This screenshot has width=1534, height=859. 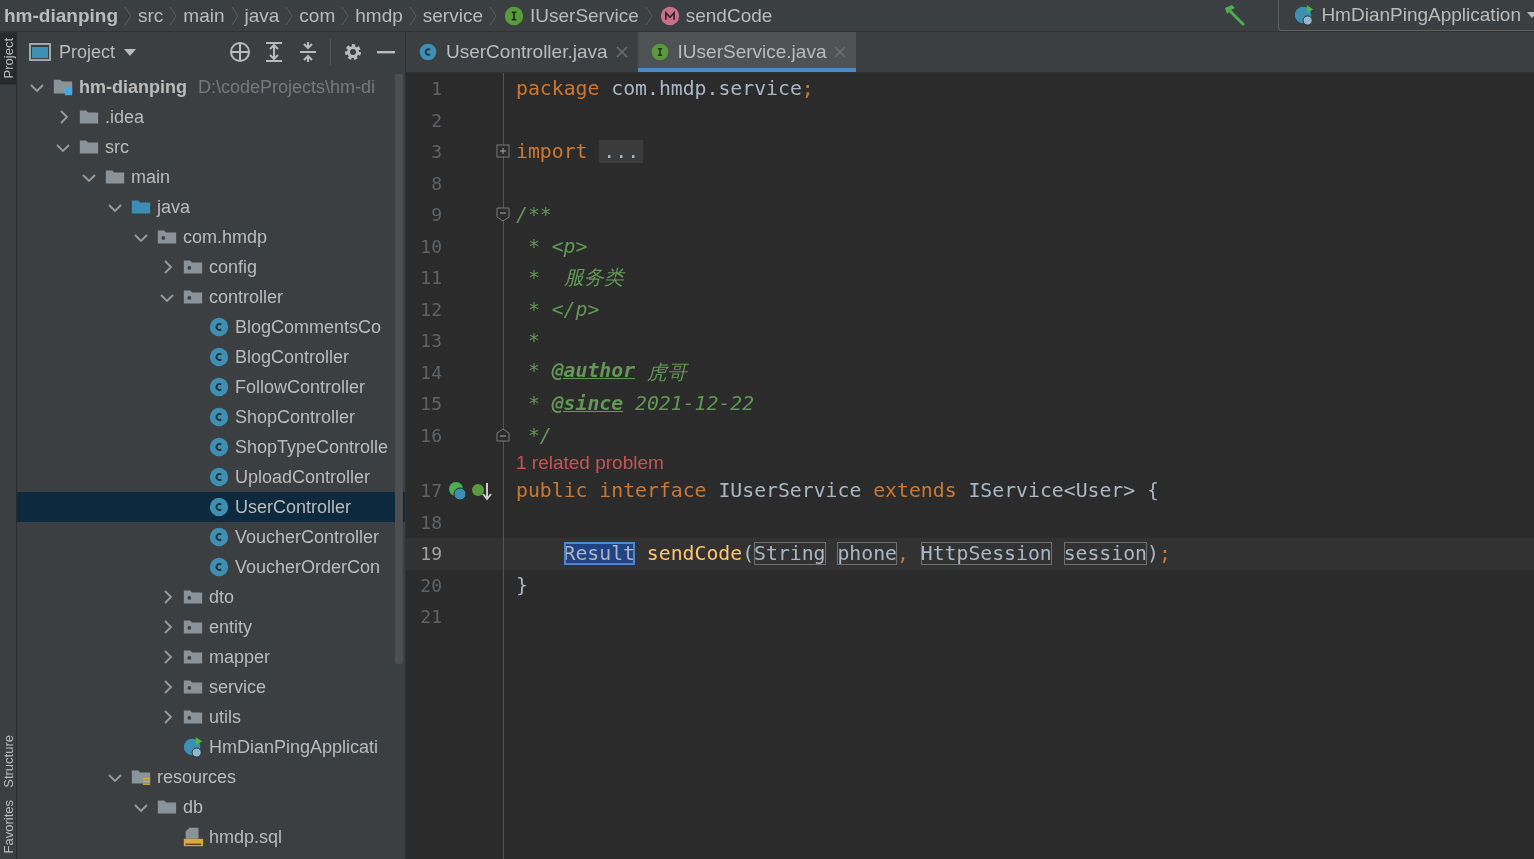 What do you see at coordinates (379, 15) in the screenshot?
I see `breadcrumb: hmdp` at bounding box center [379, 15].